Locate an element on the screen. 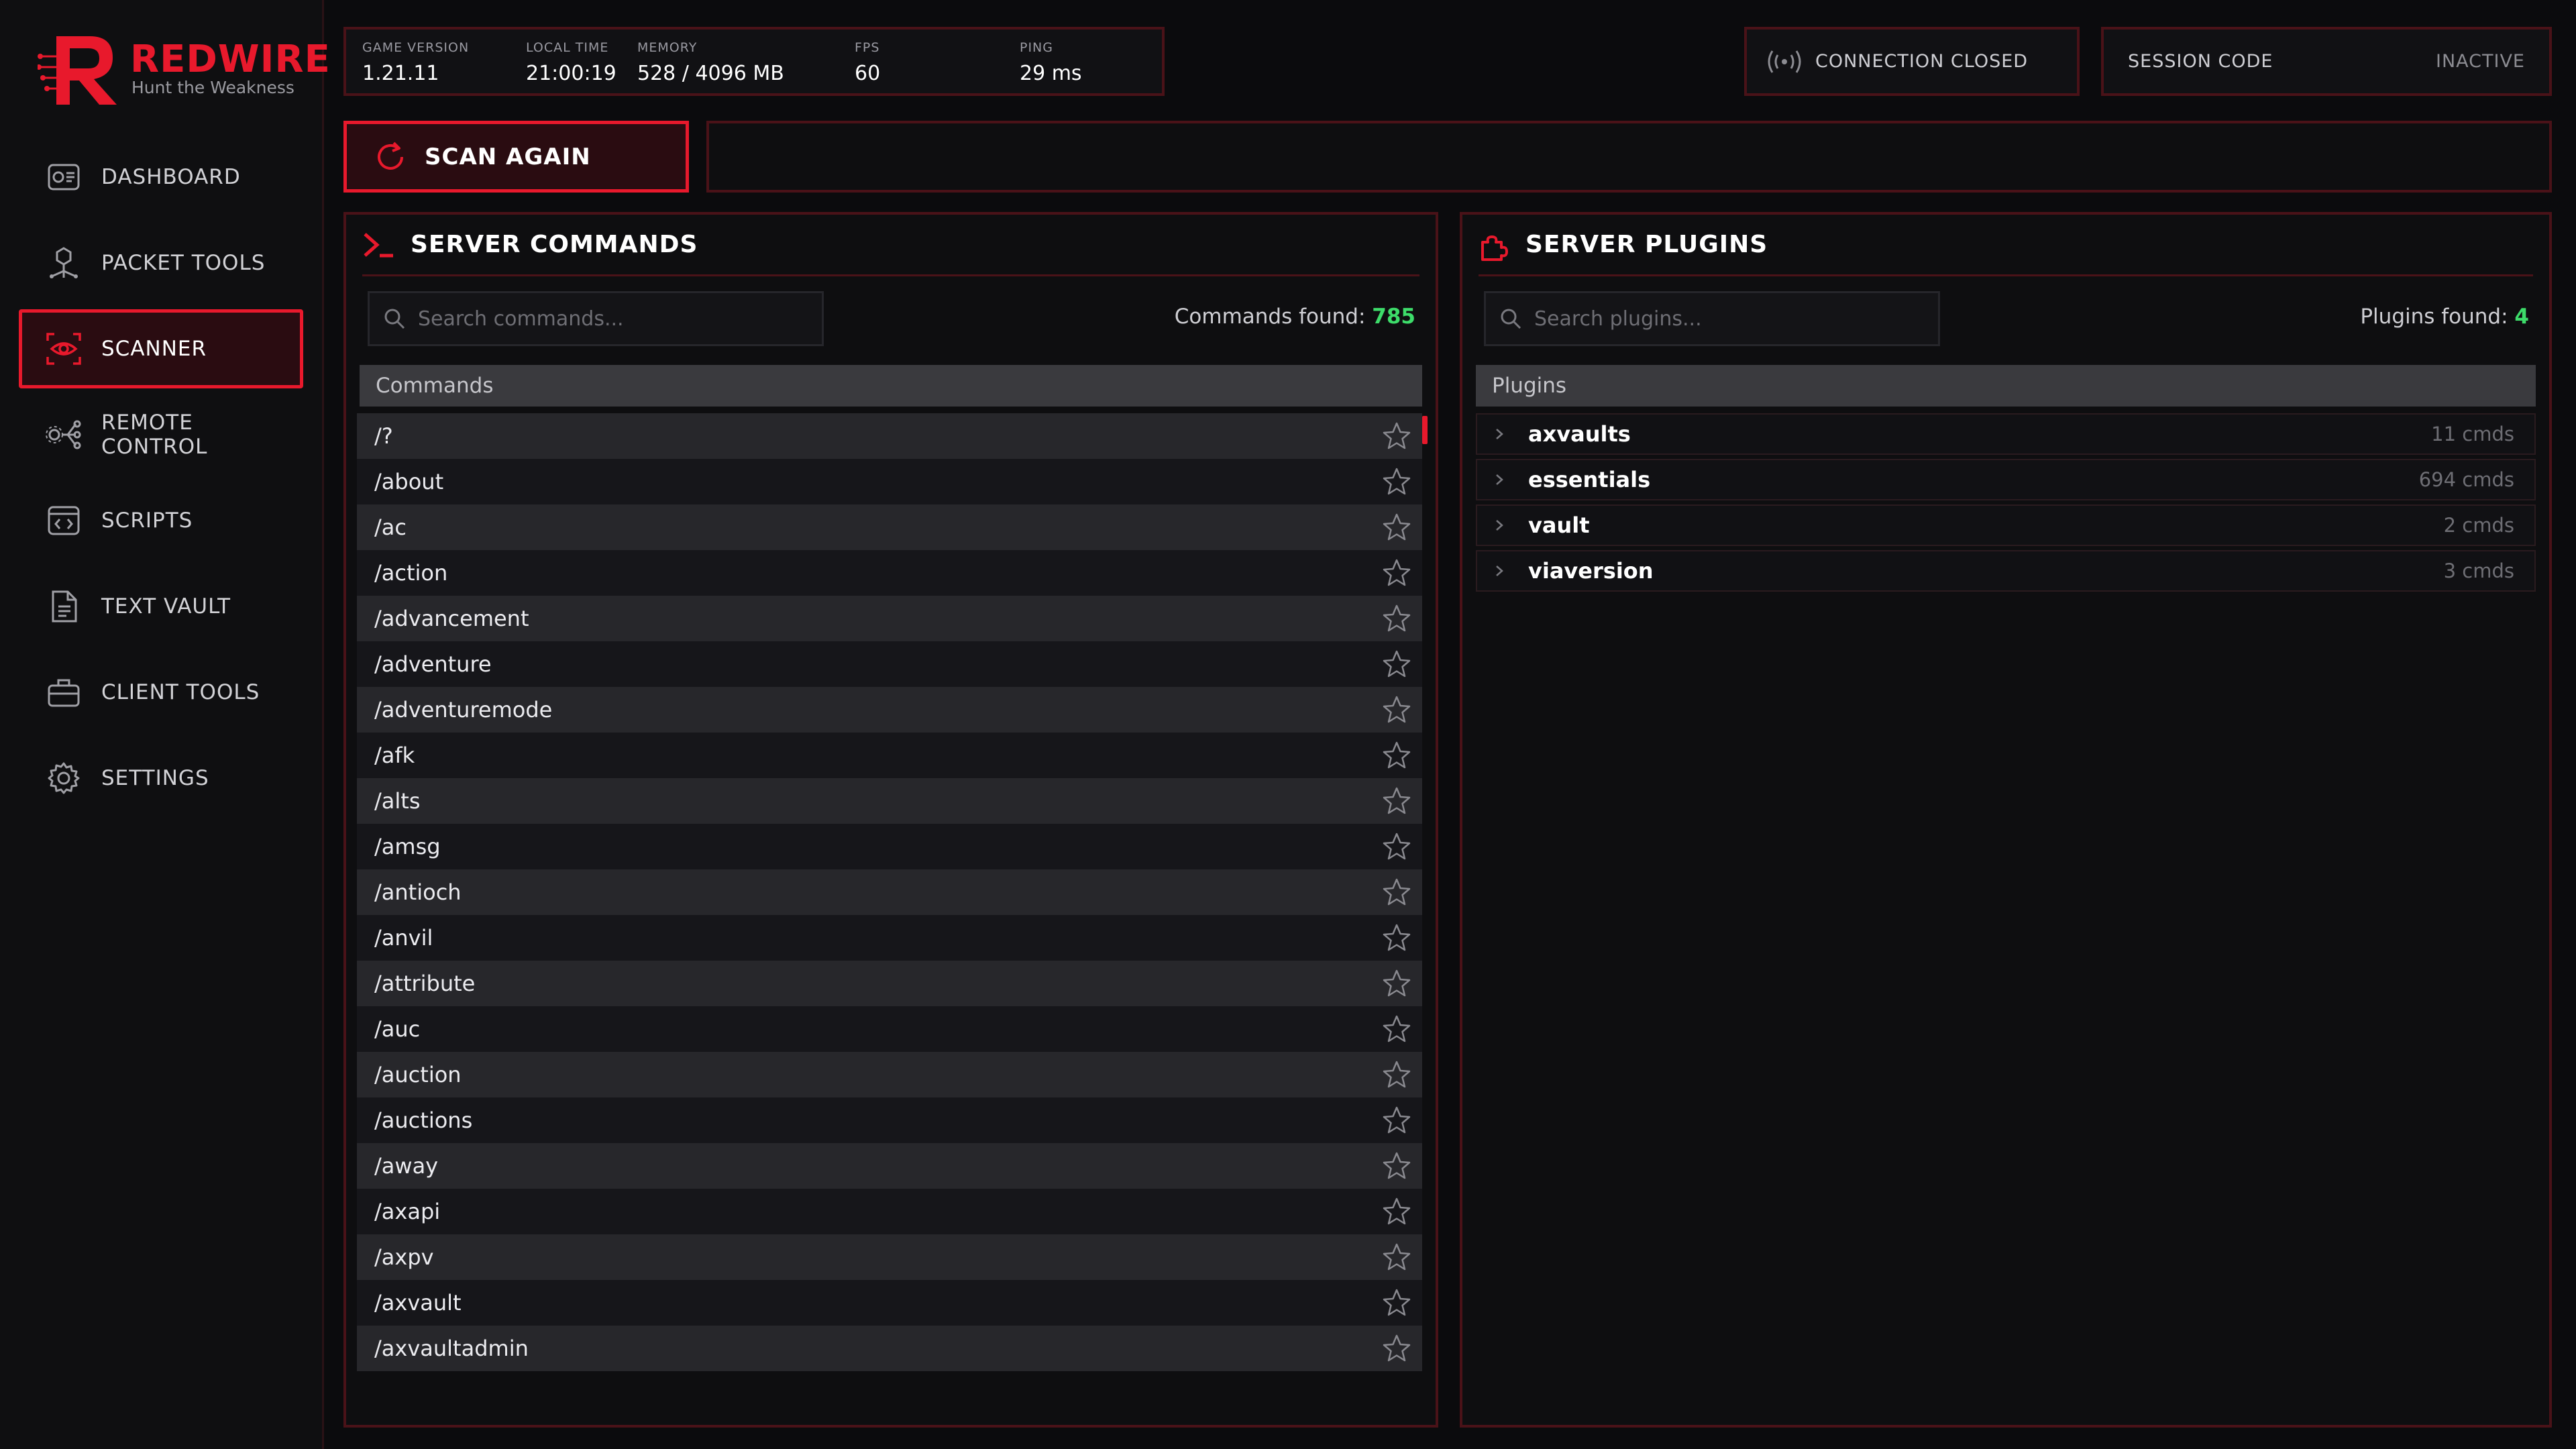  panel-header: SERVER PLUGINS is located at coordinates (2006, 245).